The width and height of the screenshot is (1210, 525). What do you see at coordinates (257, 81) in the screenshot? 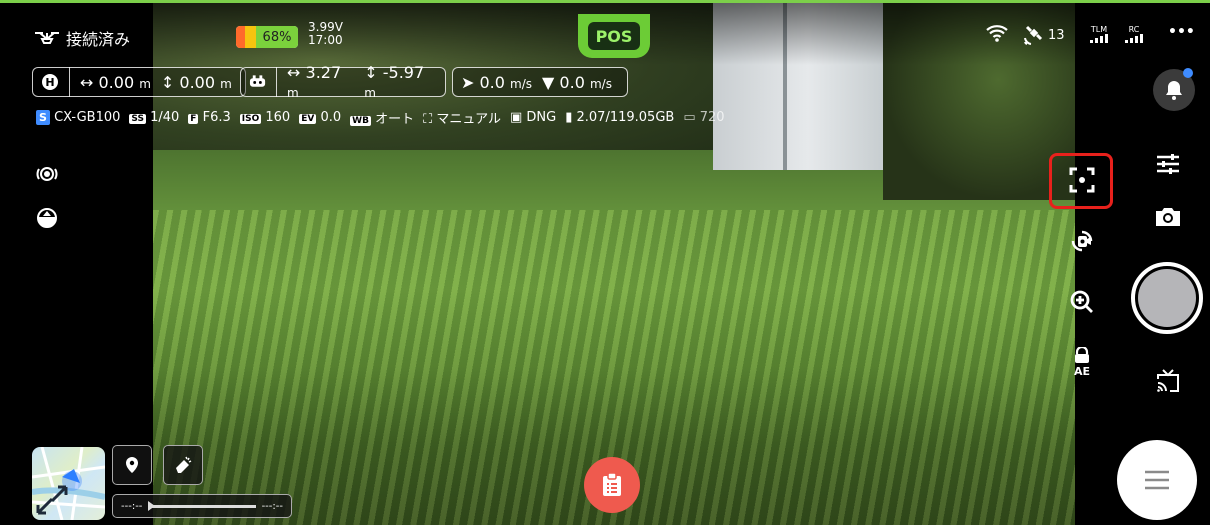
I see `controller-icon` at bounding box center [257, 81].